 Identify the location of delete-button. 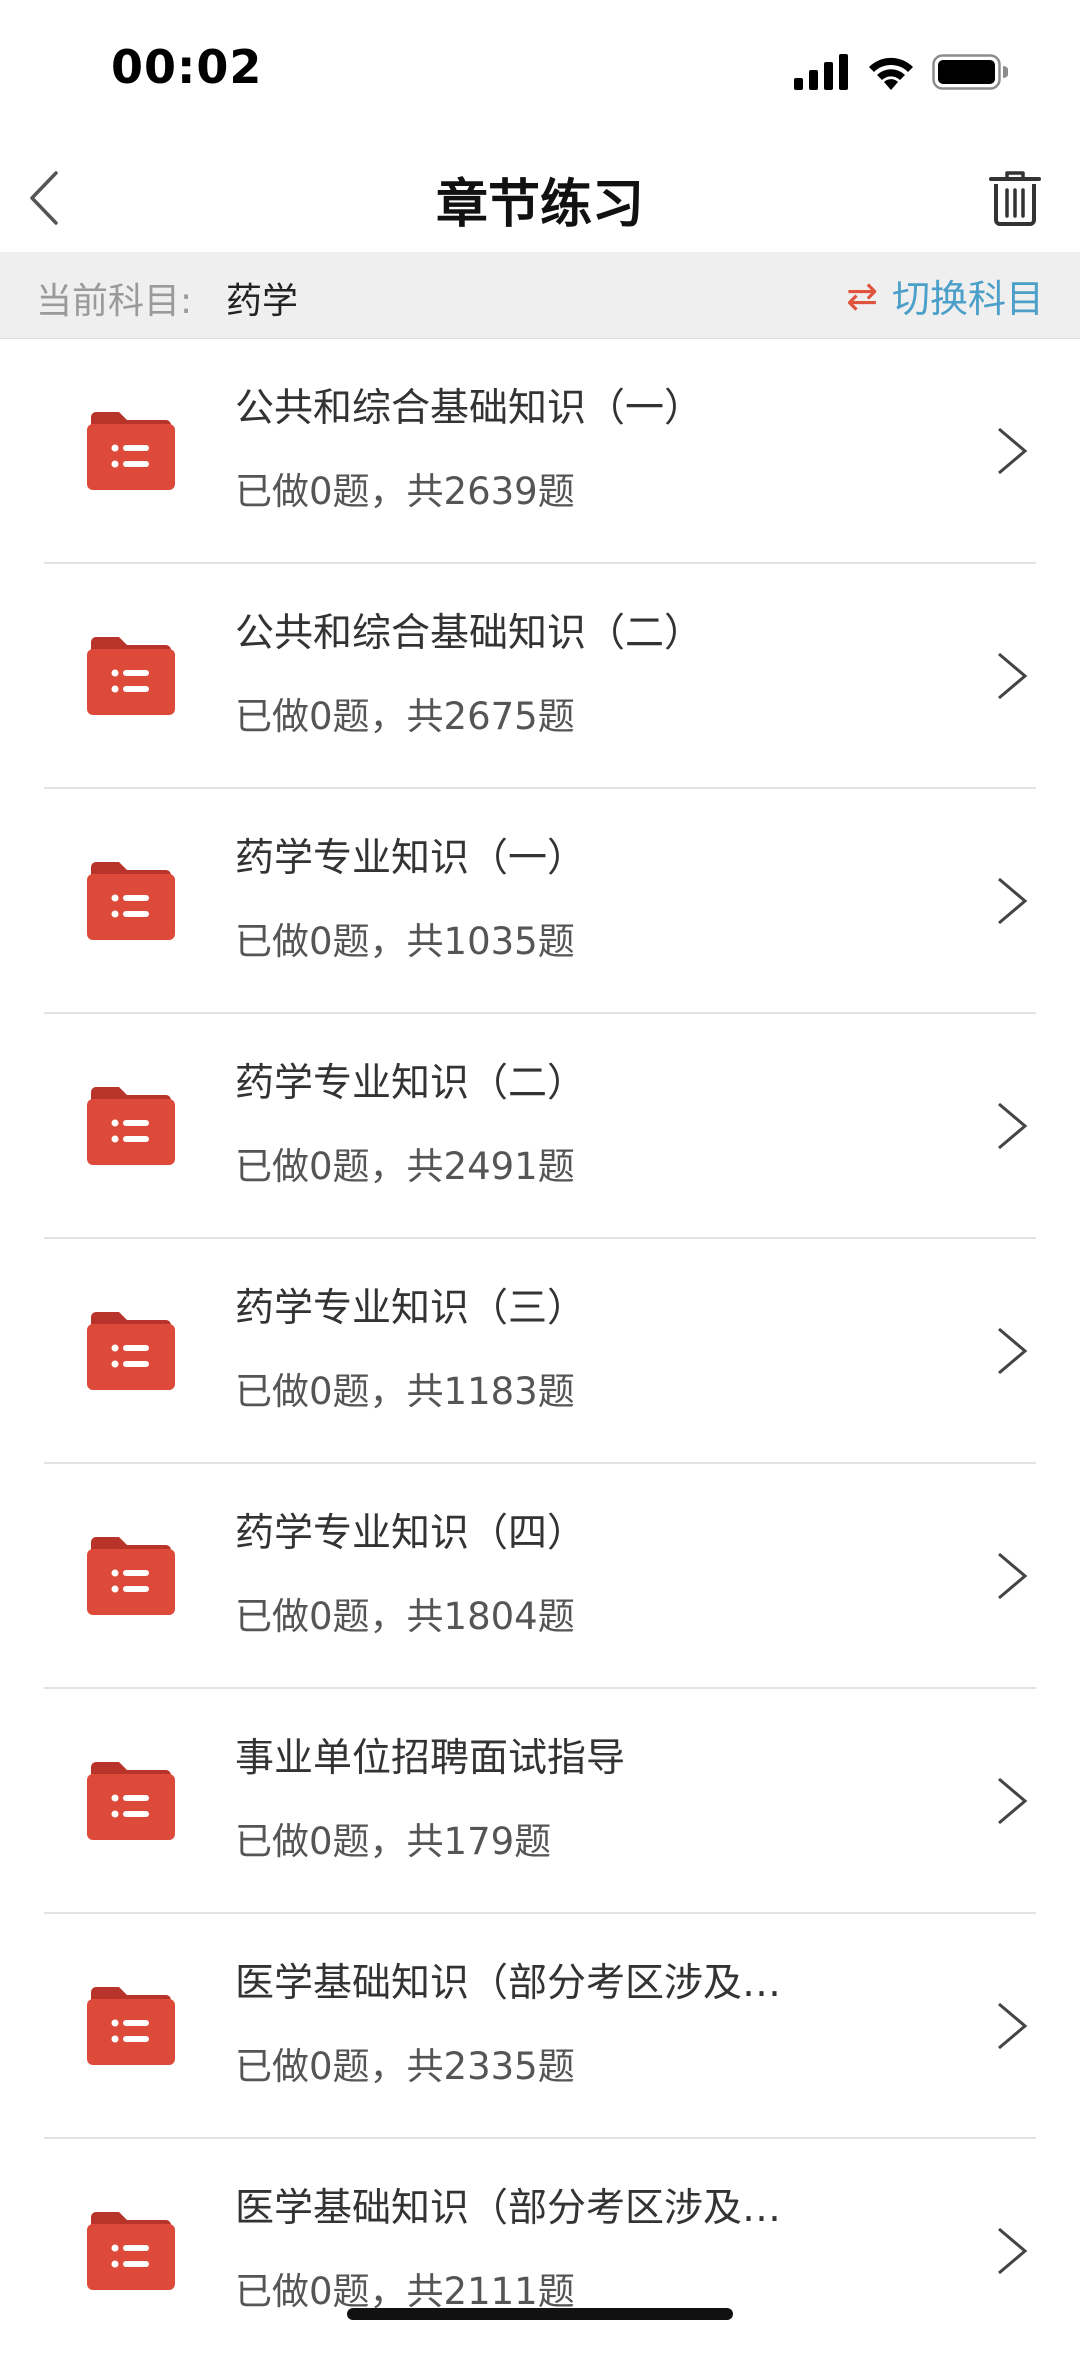
(1015, 198).